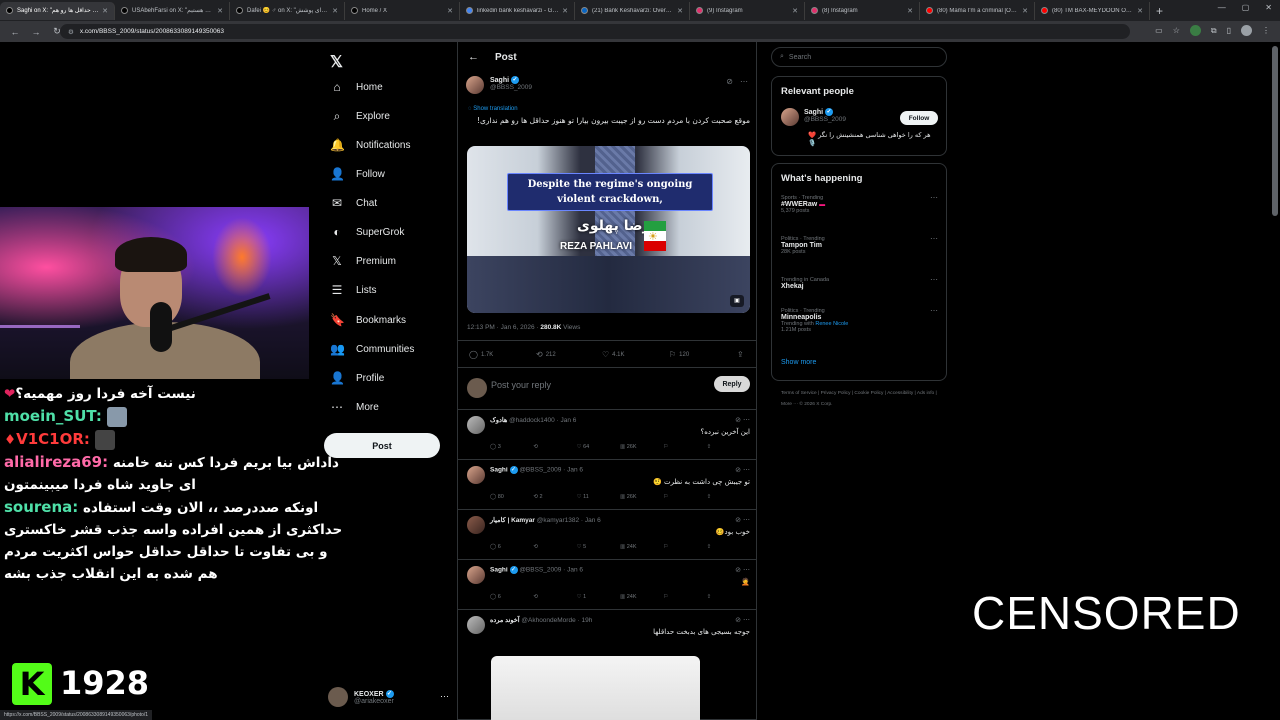  I want to click on cast-icon: ▭, so click(1159, 30).